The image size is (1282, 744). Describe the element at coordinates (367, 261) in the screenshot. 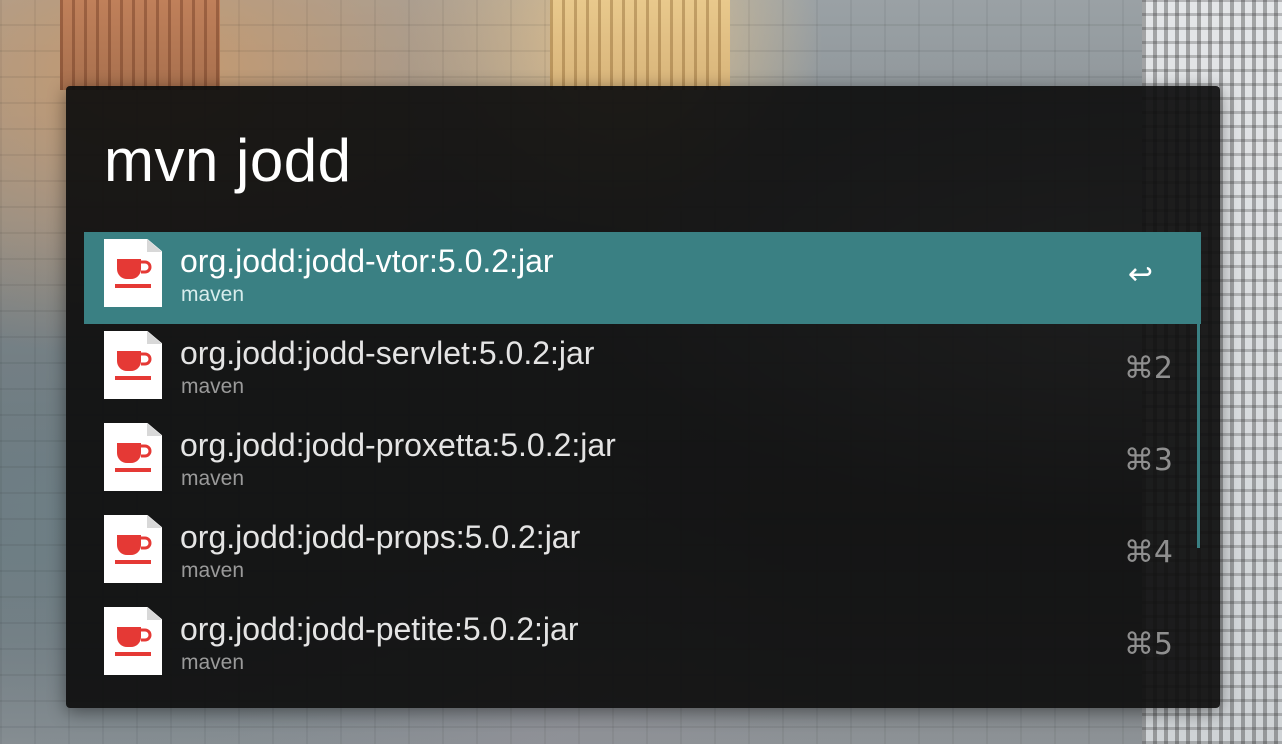

I see `result-title: org.jodd:jodd-vtor:5.0.2:jar` at that location.